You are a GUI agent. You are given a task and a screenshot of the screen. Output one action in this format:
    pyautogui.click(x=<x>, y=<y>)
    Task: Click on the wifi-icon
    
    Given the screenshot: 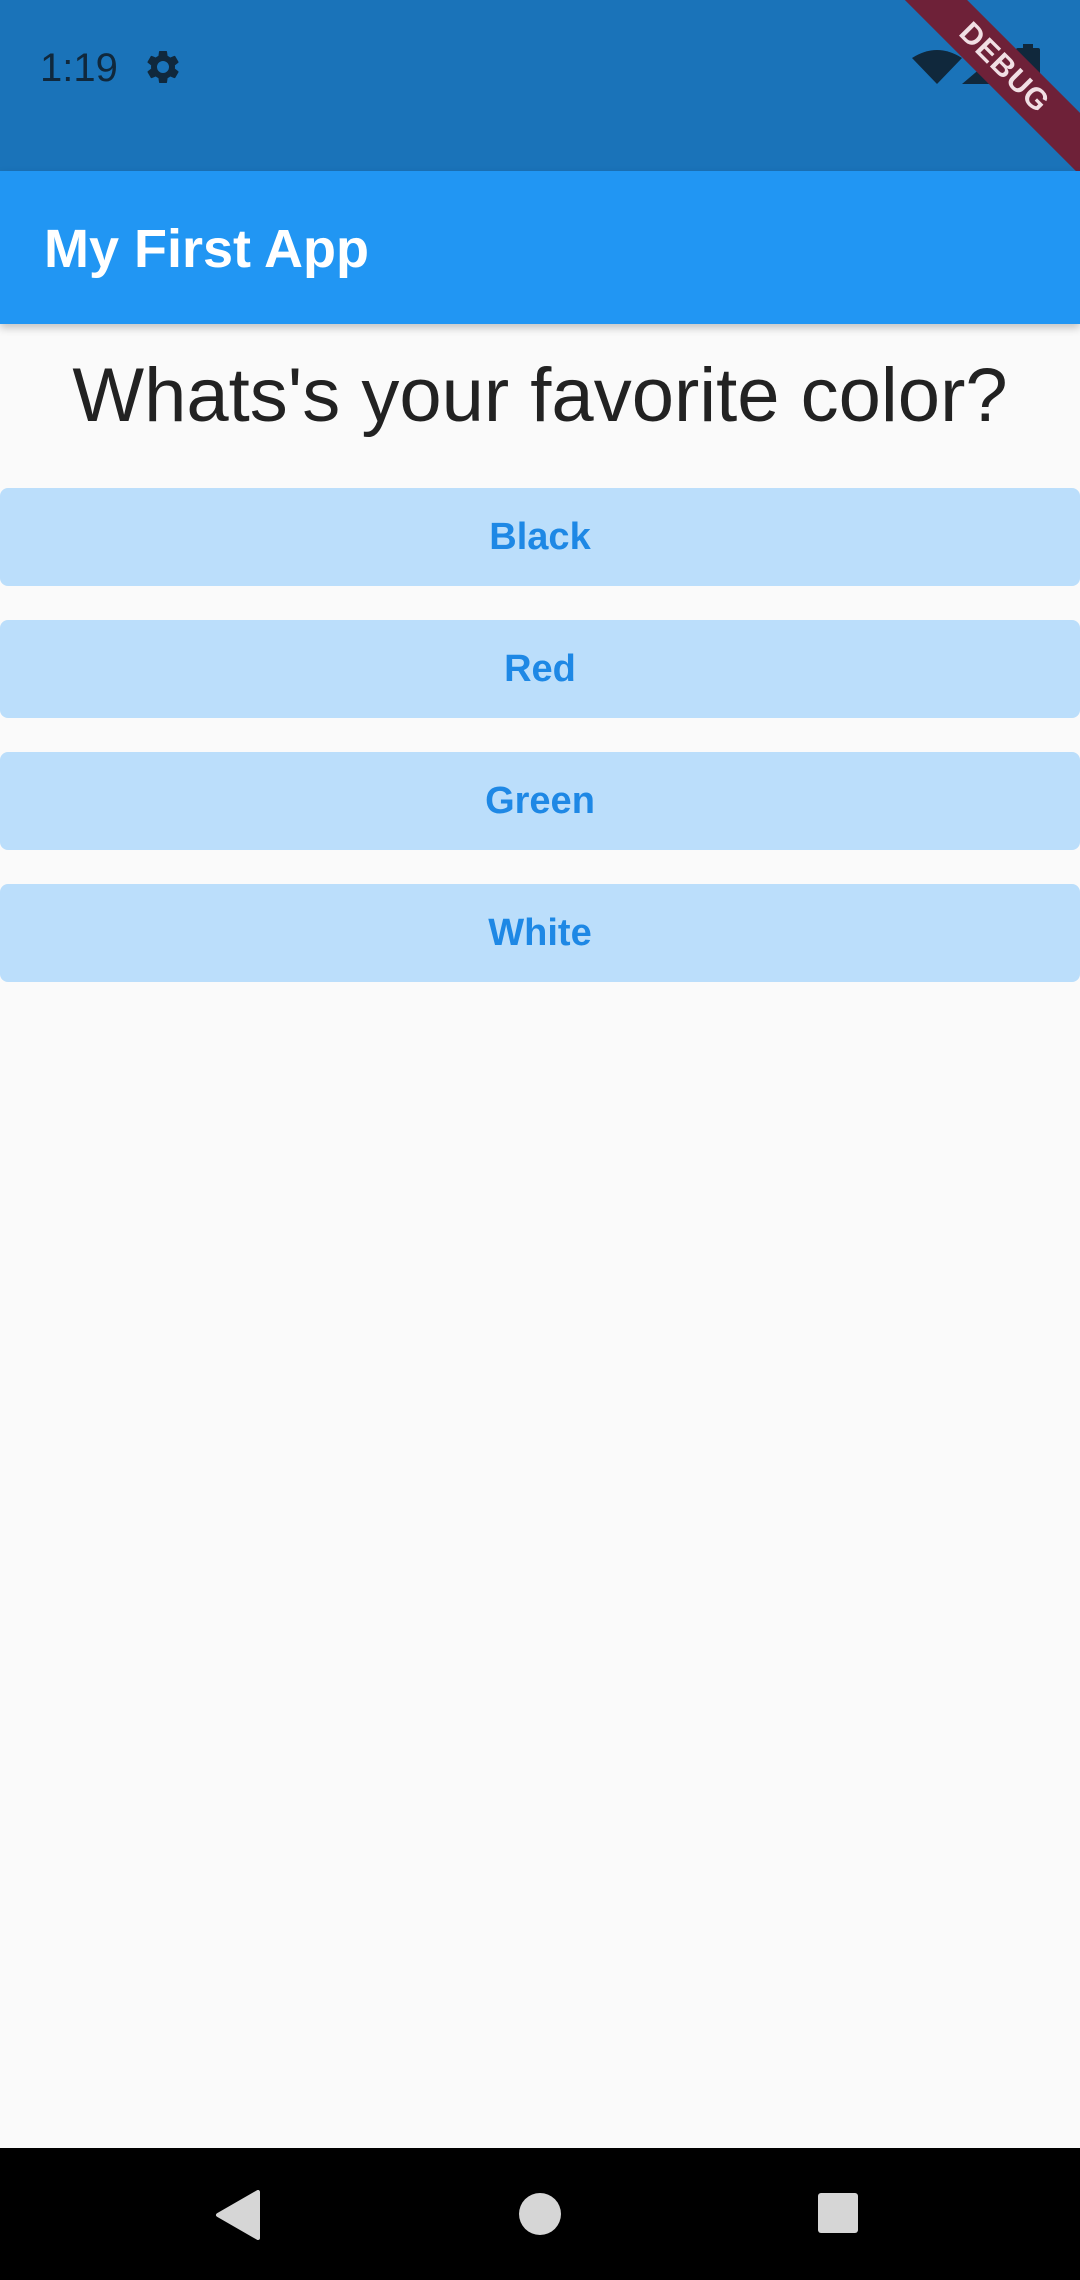 What is the action you would take?
    pyautogui.click(x=937, y=67)
    